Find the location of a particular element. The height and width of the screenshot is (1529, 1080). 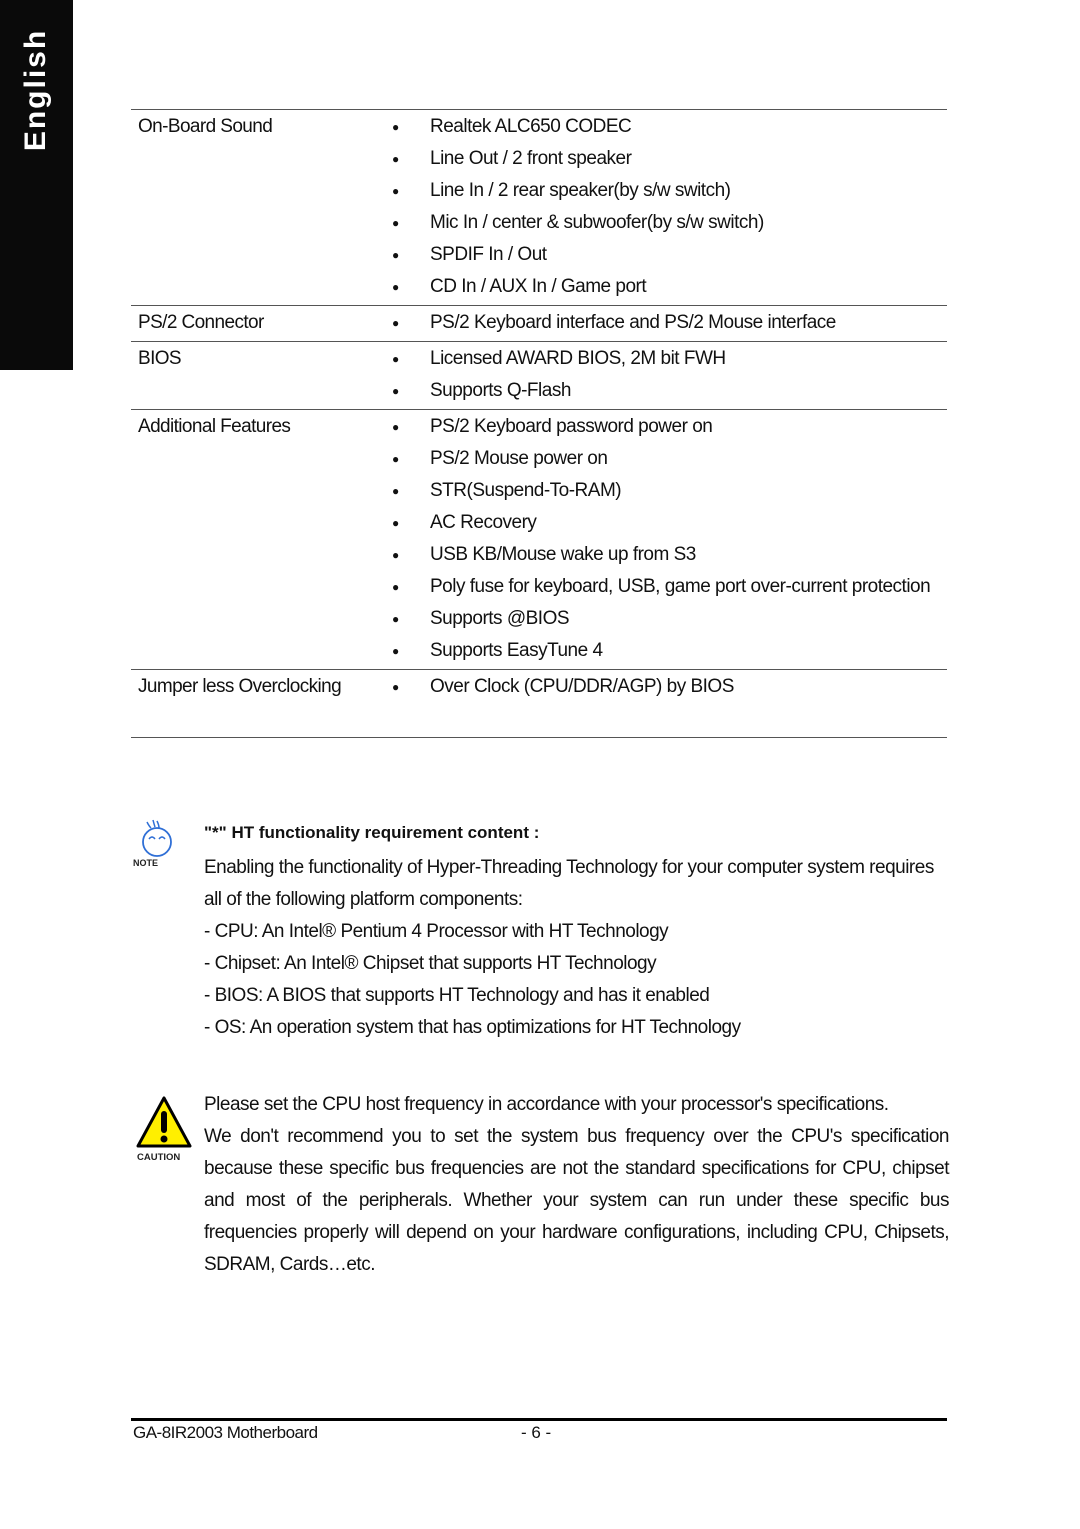

spec-item: ● Line Out / 2 front speaker is located at coordinates (669, 159).